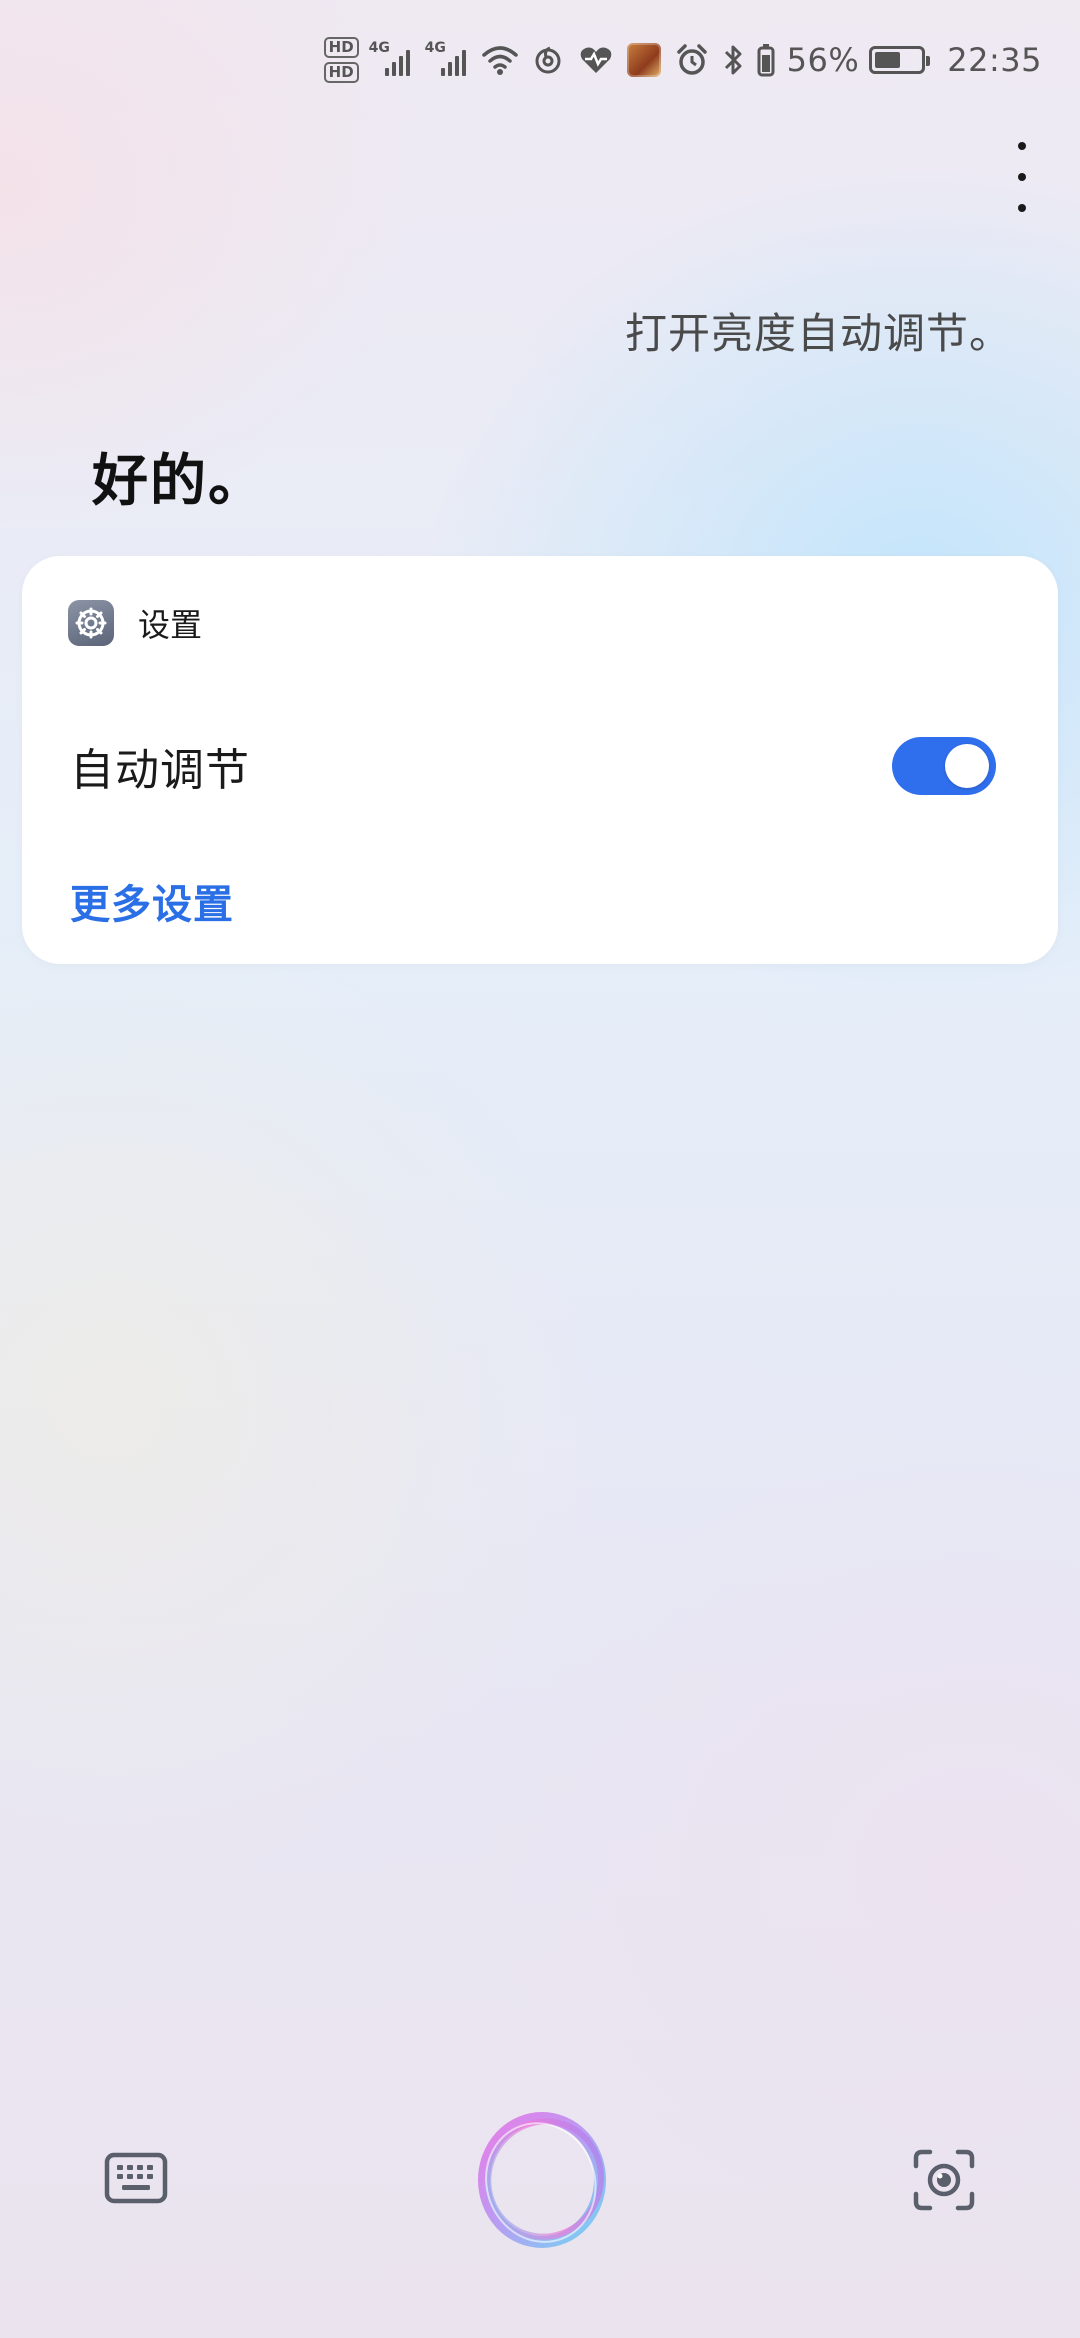 This screenshot has height=2338, width=1080. I want to click on clock-time: 22:35, so click(994, 60).